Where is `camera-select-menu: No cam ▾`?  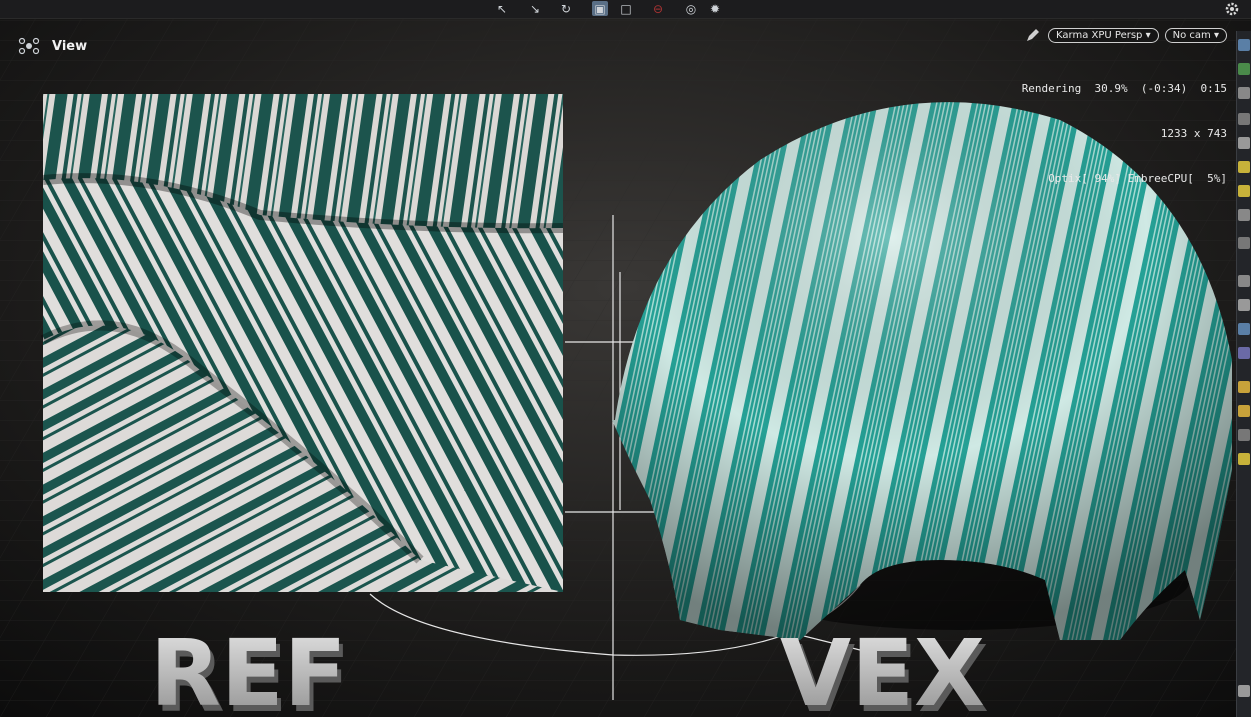
camera-select-menu: No cam ▾ is located at coordinates (1195, 35).